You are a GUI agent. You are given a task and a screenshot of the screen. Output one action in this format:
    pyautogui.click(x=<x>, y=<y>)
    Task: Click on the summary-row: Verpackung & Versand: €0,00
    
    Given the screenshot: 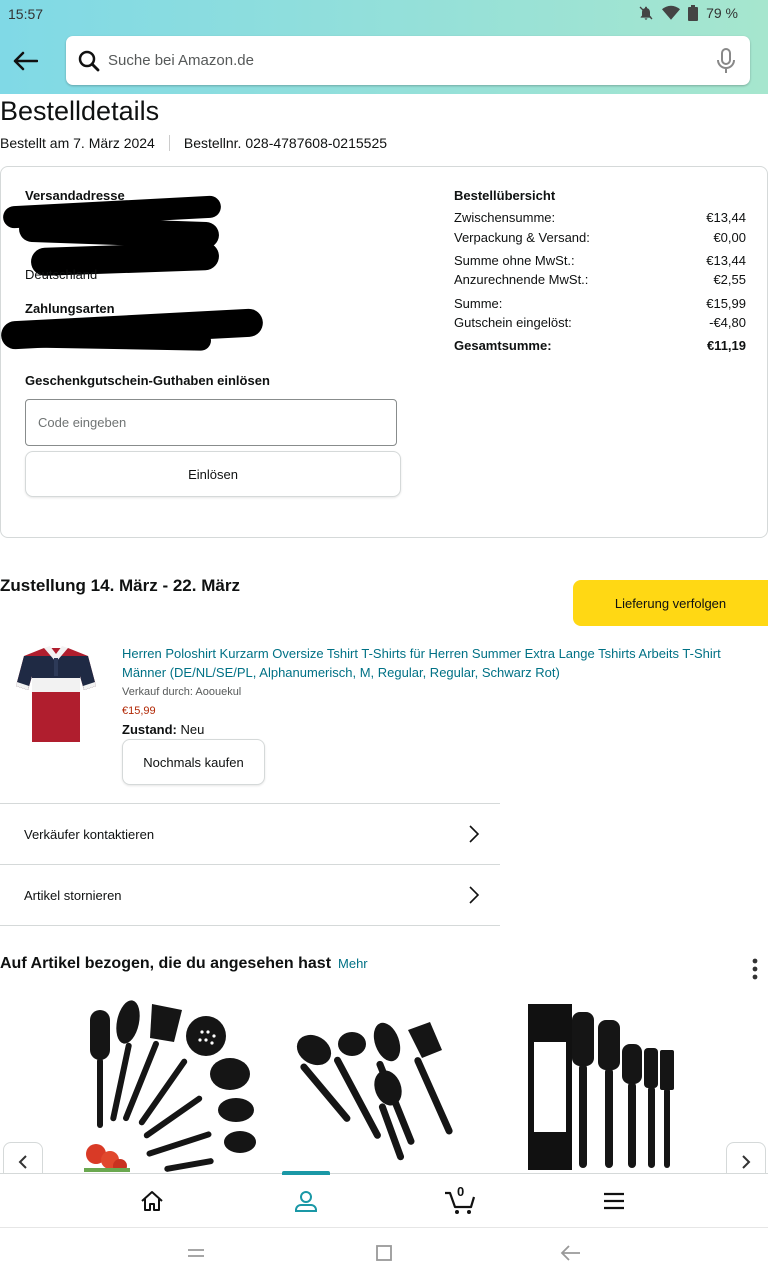 What is the action you would take?
    pyautogui.click(x=600, y=237)
    